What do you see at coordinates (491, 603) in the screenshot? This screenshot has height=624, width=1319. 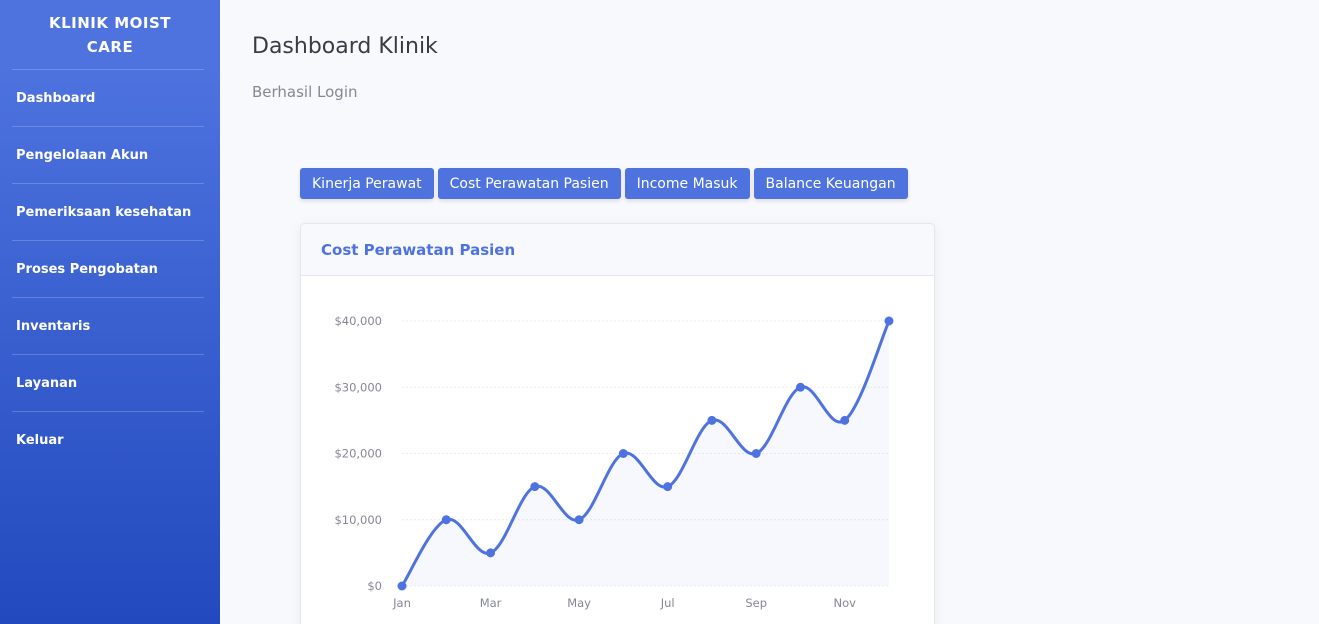 I see `x-tick-label: Mar` at bounding box center [491, 603].